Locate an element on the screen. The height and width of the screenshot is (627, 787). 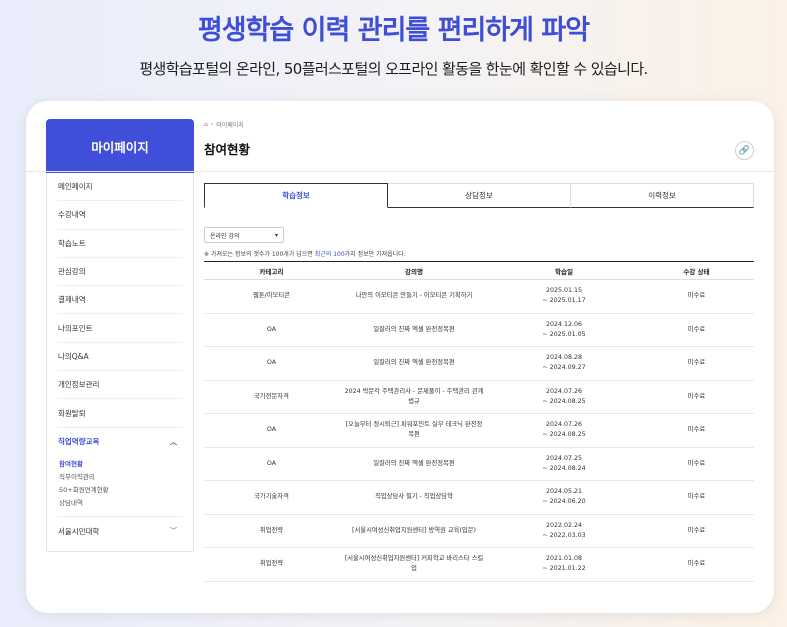
date-end: ~ 2024.08.24 is located at coordinates (564, 468).